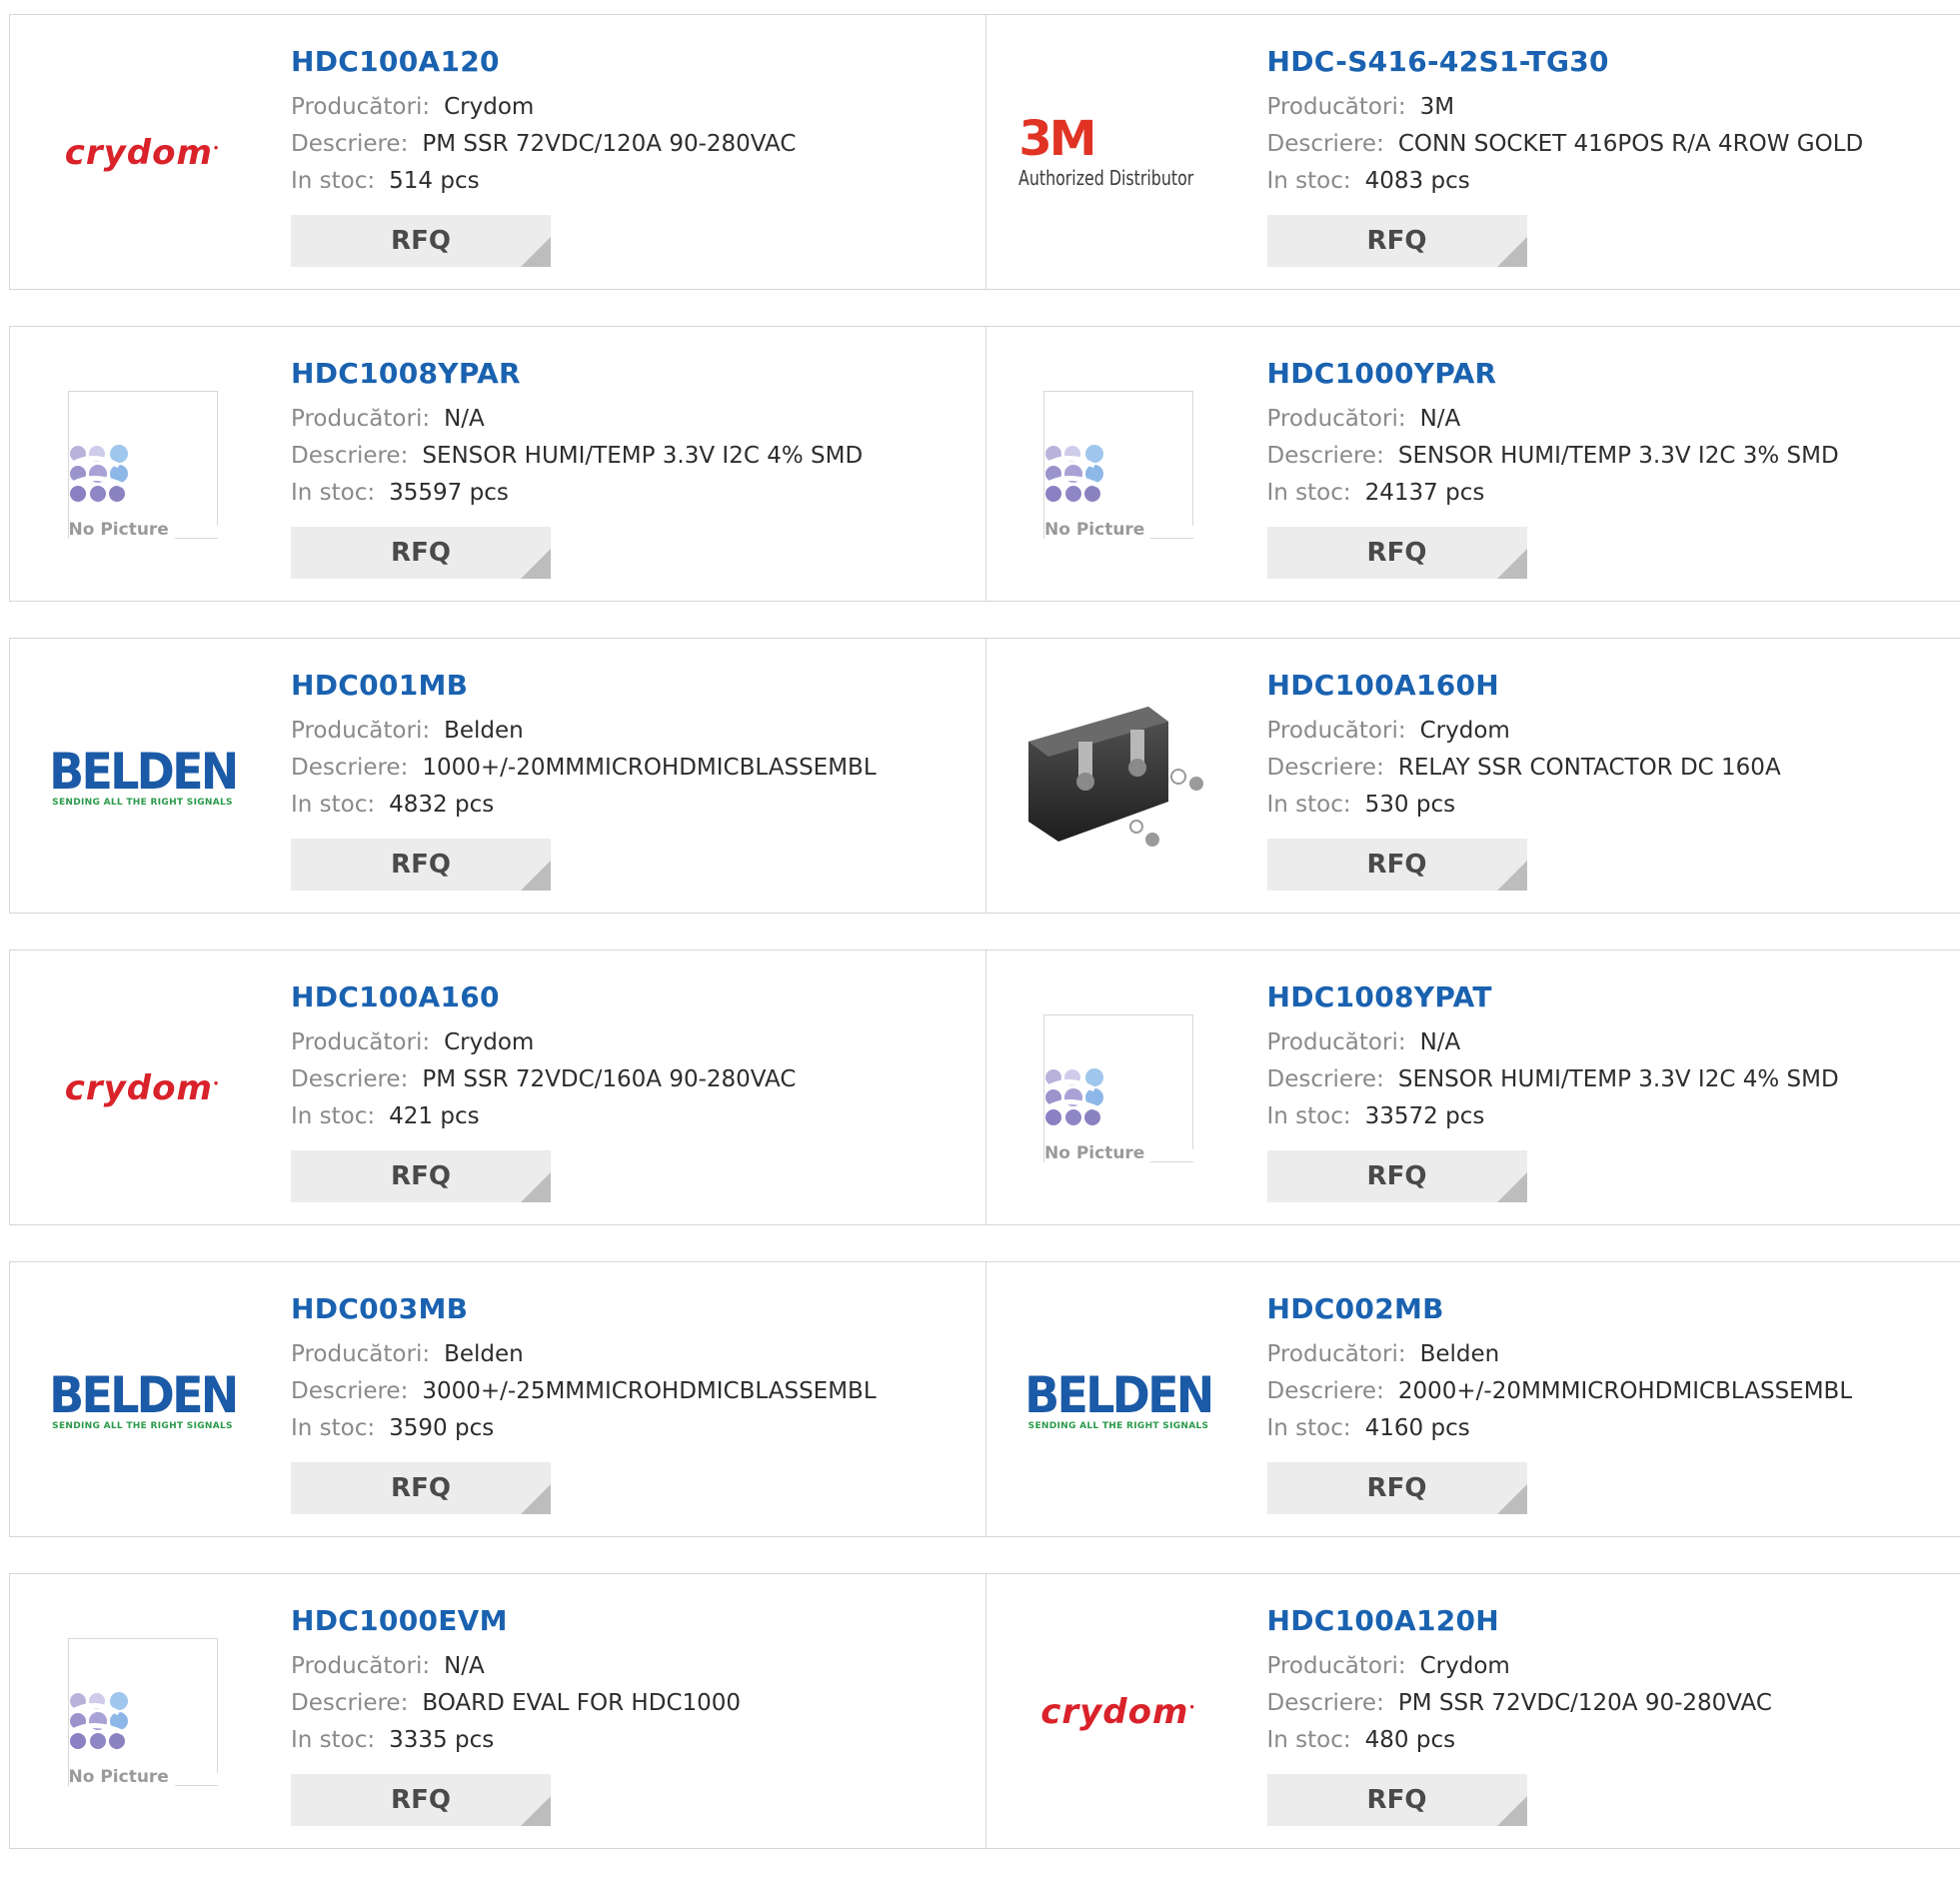 The width and height of the screenshot is (1960, 1885). What do you see at coordinates (1097, 530) in the screenshot?
I see `no-picture-text: No Picture` at bounding box center [1097, 530].